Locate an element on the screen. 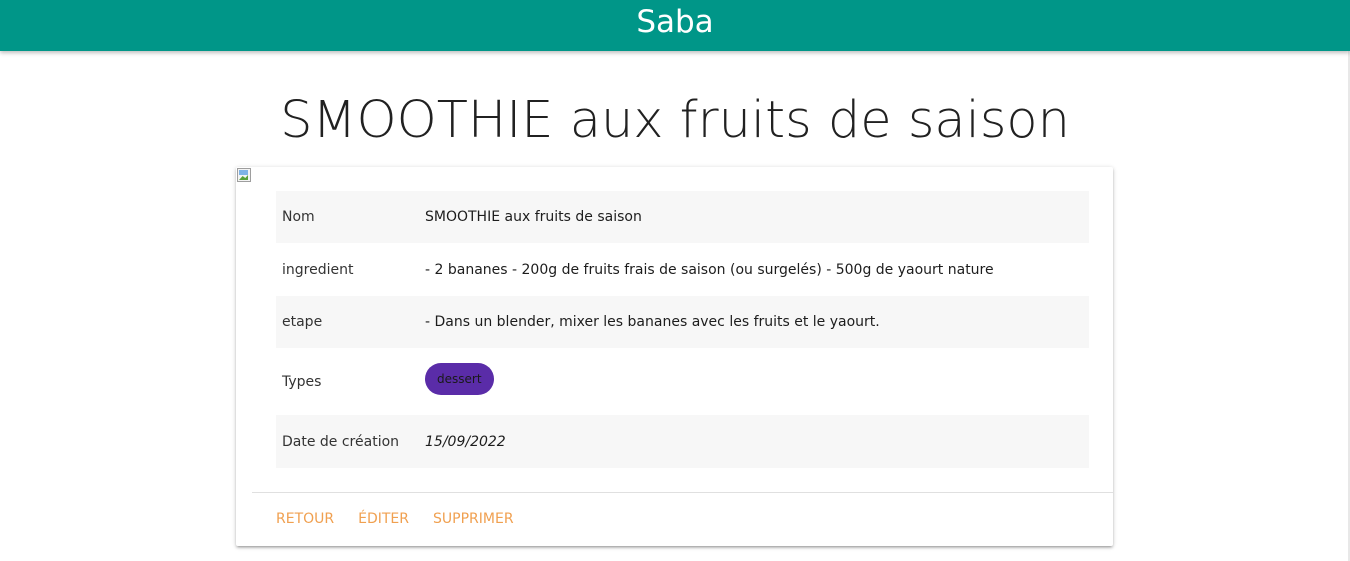 The height and width of the screenshot is (561, 1350). type-chip: dessert is located at coordinates (459, 378).